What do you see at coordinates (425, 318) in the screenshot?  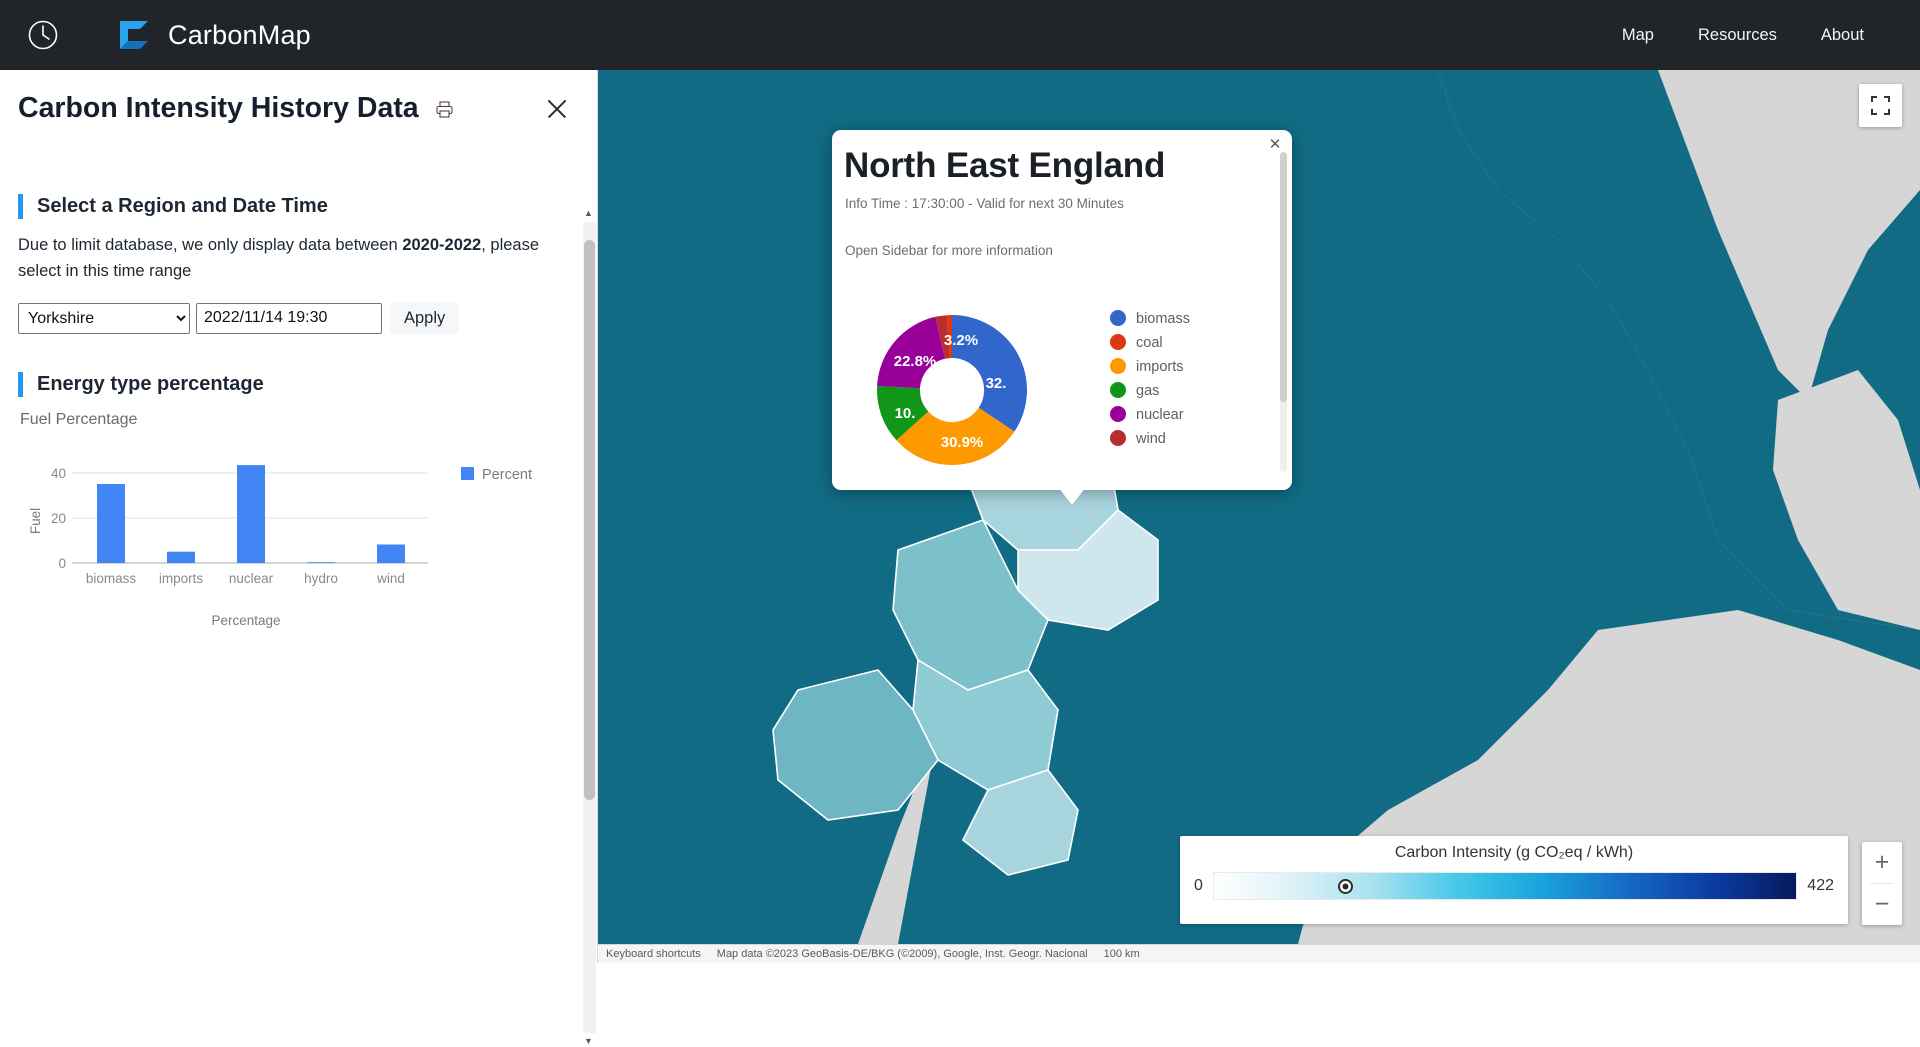 I see `apply-button: Apply` at bounding box center [425, 318].